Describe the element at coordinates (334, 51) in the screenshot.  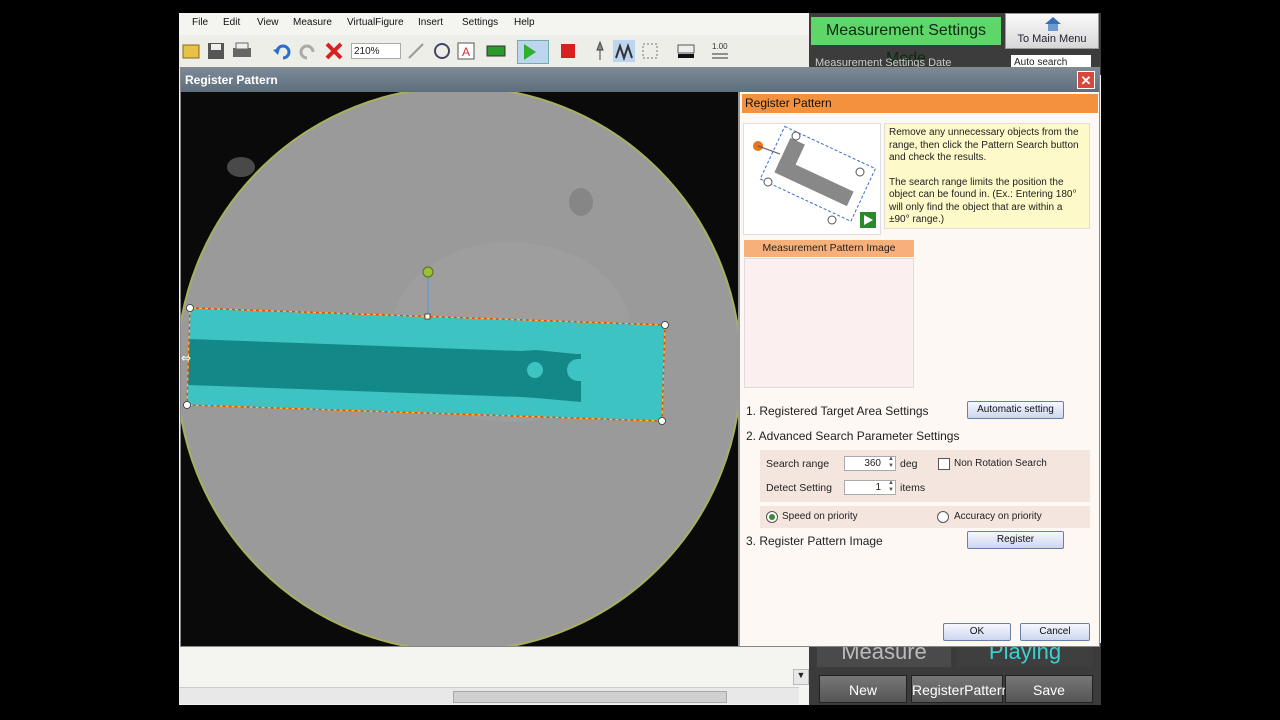
I see `delete-icon` at that location.